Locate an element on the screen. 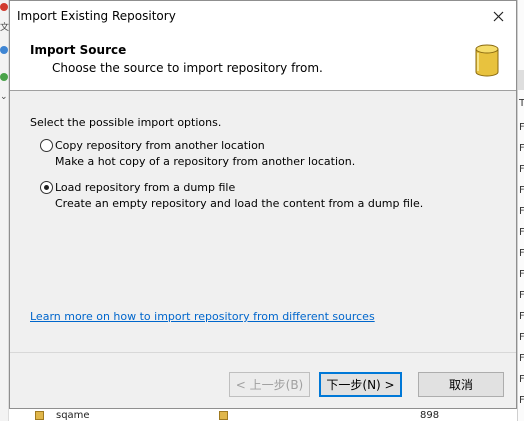  close-button is located at coordinates (498, 16).